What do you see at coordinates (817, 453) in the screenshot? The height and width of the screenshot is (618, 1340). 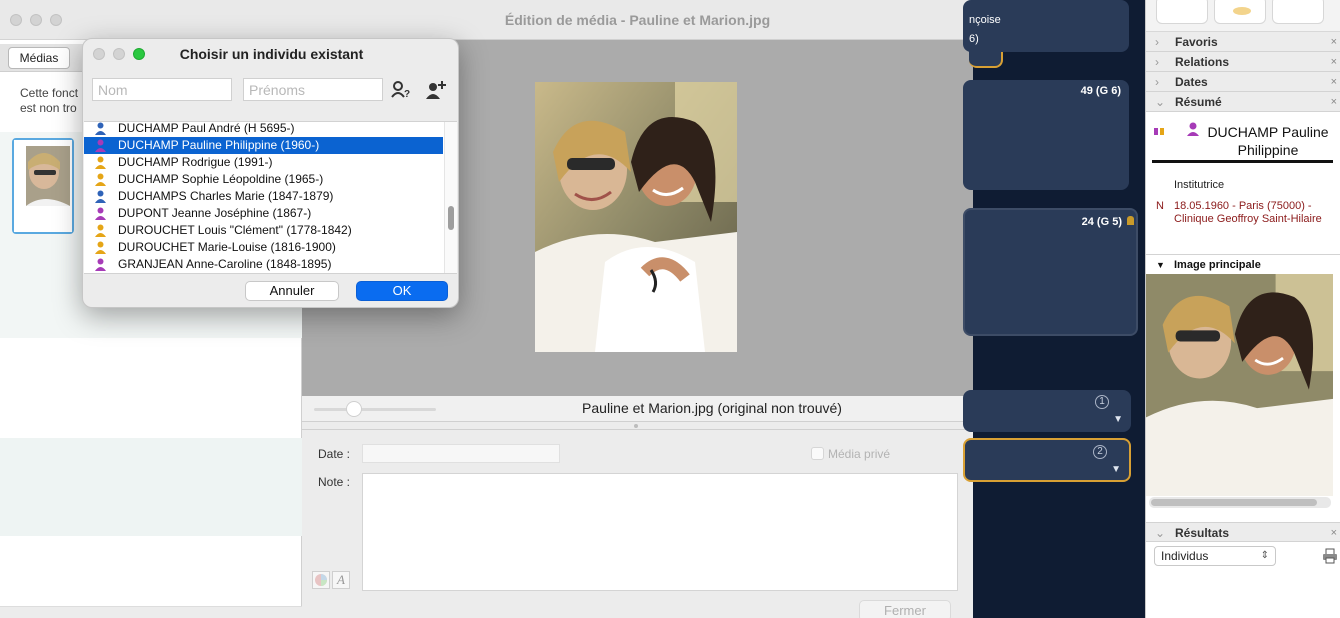 I see `private-media-checkbox` at bounding box center [817, 453].